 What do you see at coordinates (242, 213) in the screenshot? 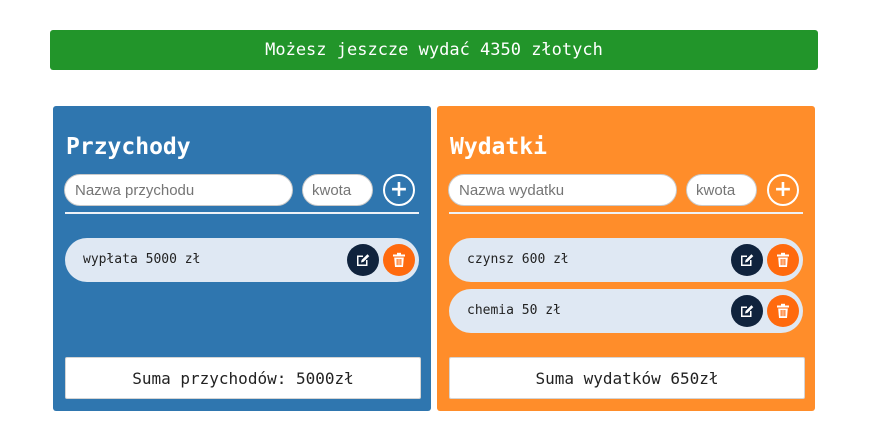
I see `income-divider` at bounding box center [242, 213].